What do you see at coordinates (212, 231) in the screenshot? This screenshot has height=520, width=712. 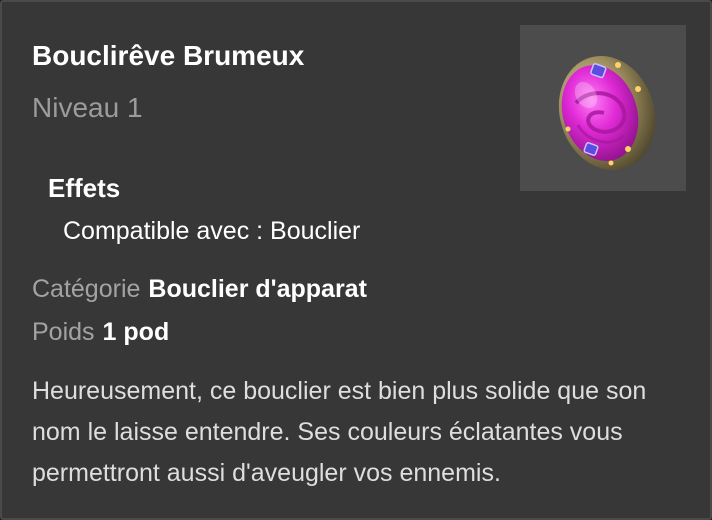 I see `effect-line: Compatible avec : Bouclier` at bounding box center [212, 231].